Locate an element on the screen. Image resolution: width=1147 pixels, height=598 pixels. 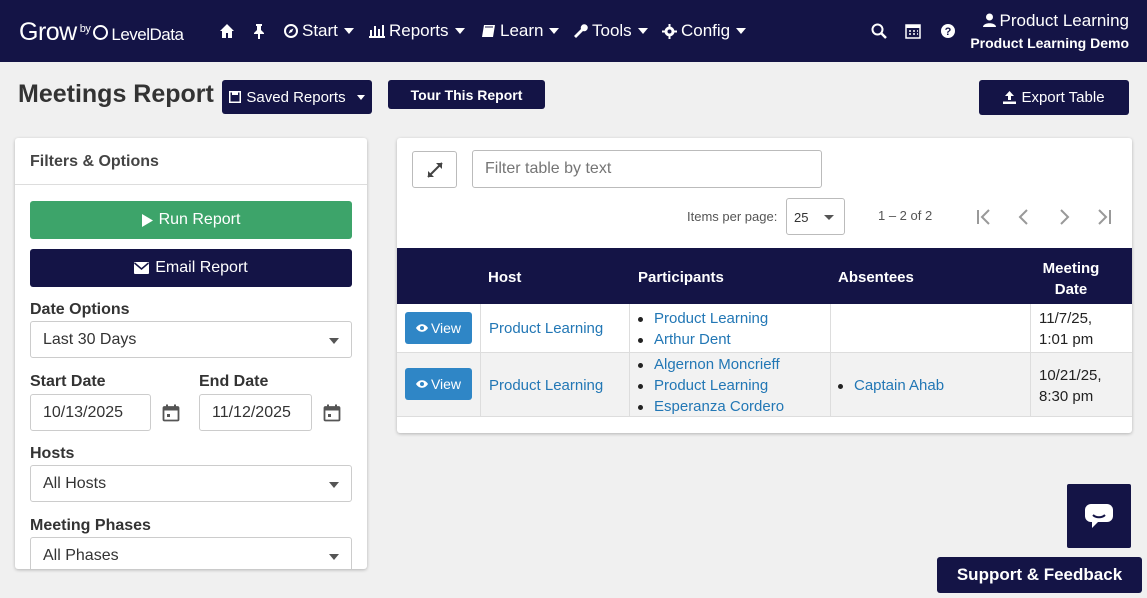
home-icon is located at coordinates (227, 31).